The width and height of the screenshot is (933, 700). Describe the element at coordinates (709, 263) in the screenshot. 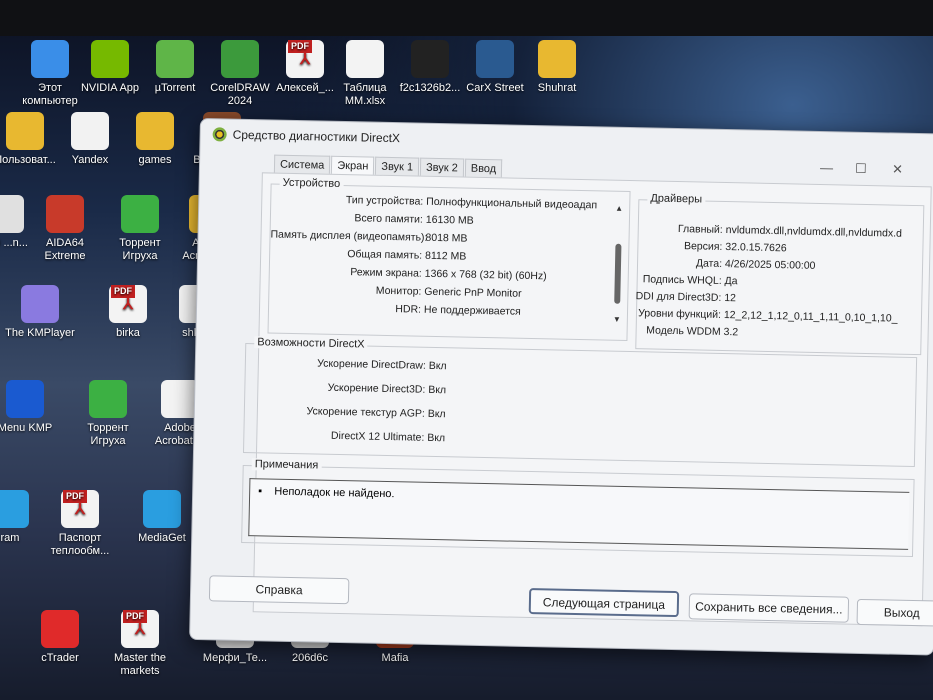

I see `row-label: Дата:` at that location.